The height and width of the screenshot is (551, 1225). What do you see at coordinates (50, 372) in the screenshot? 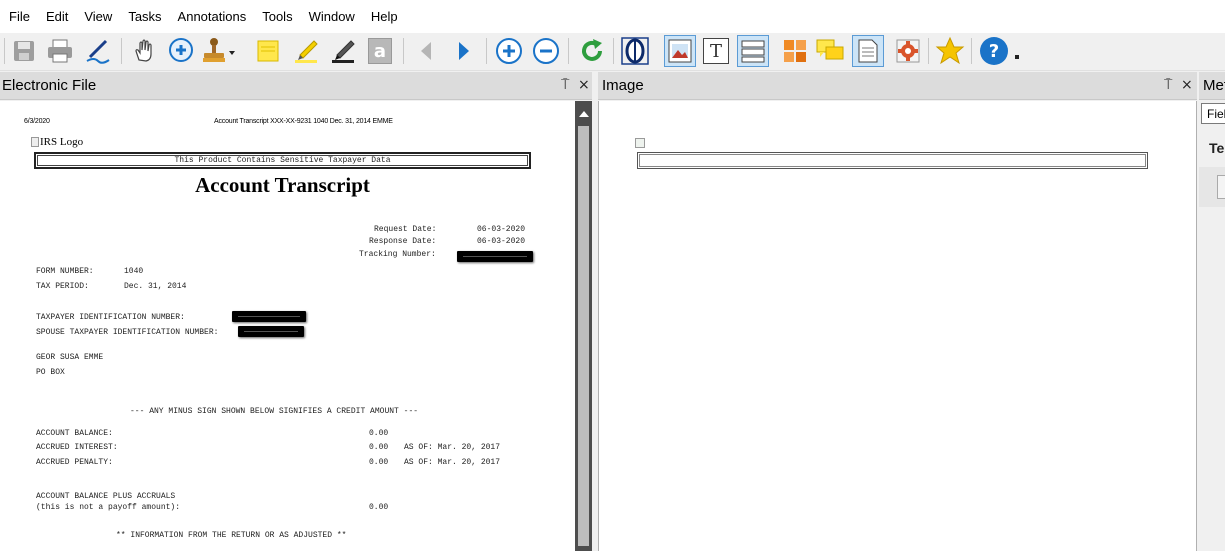
I see `taxpayer-address: PO BOX` at bounding box center [50, 372].